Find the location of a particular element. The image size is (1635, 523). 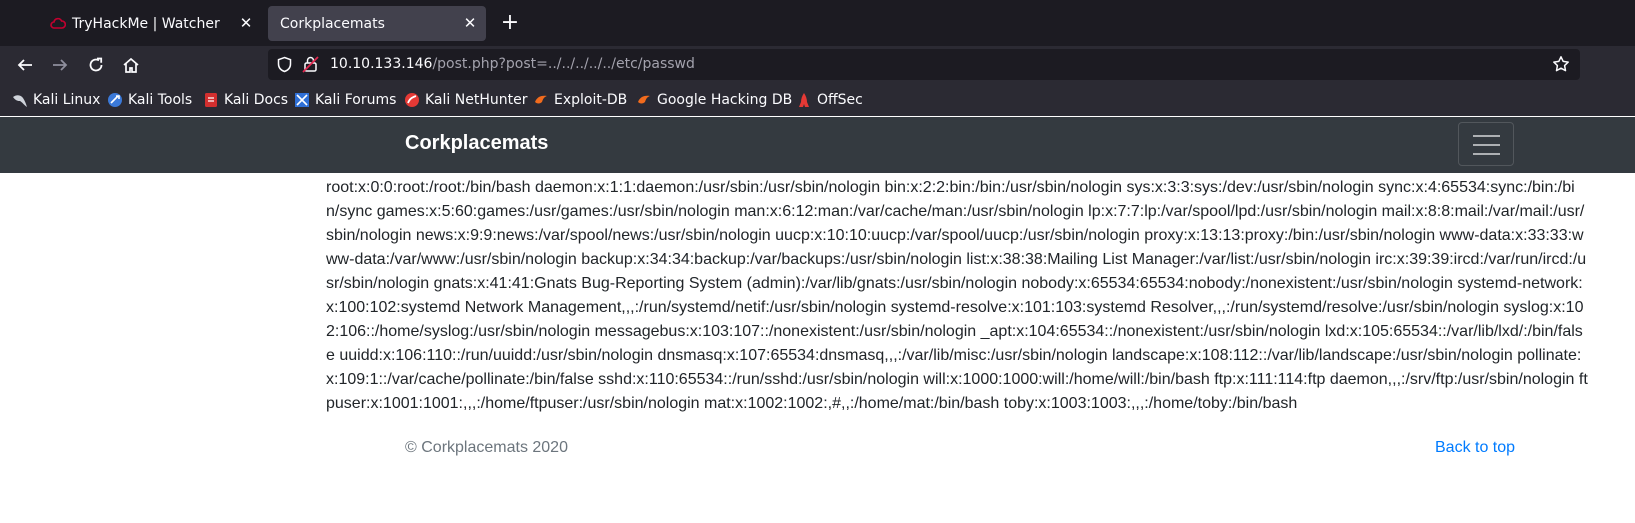

bookmark-kali-forums: Kali Forums is located at coordinates (345, 100).